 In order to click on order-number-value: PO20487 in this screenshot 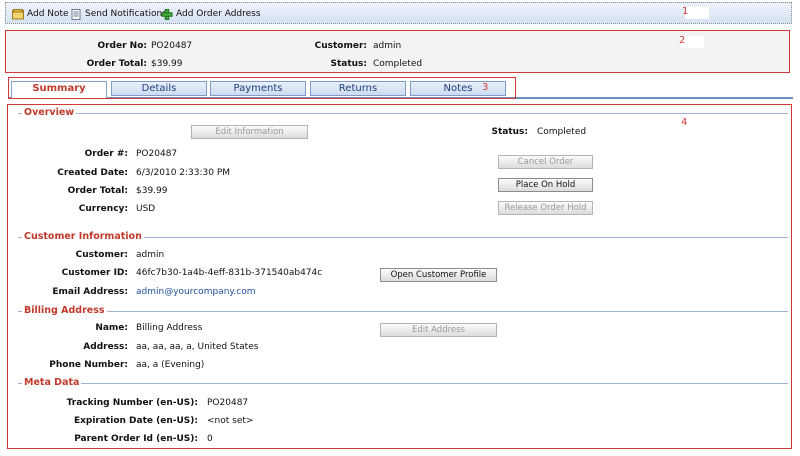, I will do `click(157, 154)`.